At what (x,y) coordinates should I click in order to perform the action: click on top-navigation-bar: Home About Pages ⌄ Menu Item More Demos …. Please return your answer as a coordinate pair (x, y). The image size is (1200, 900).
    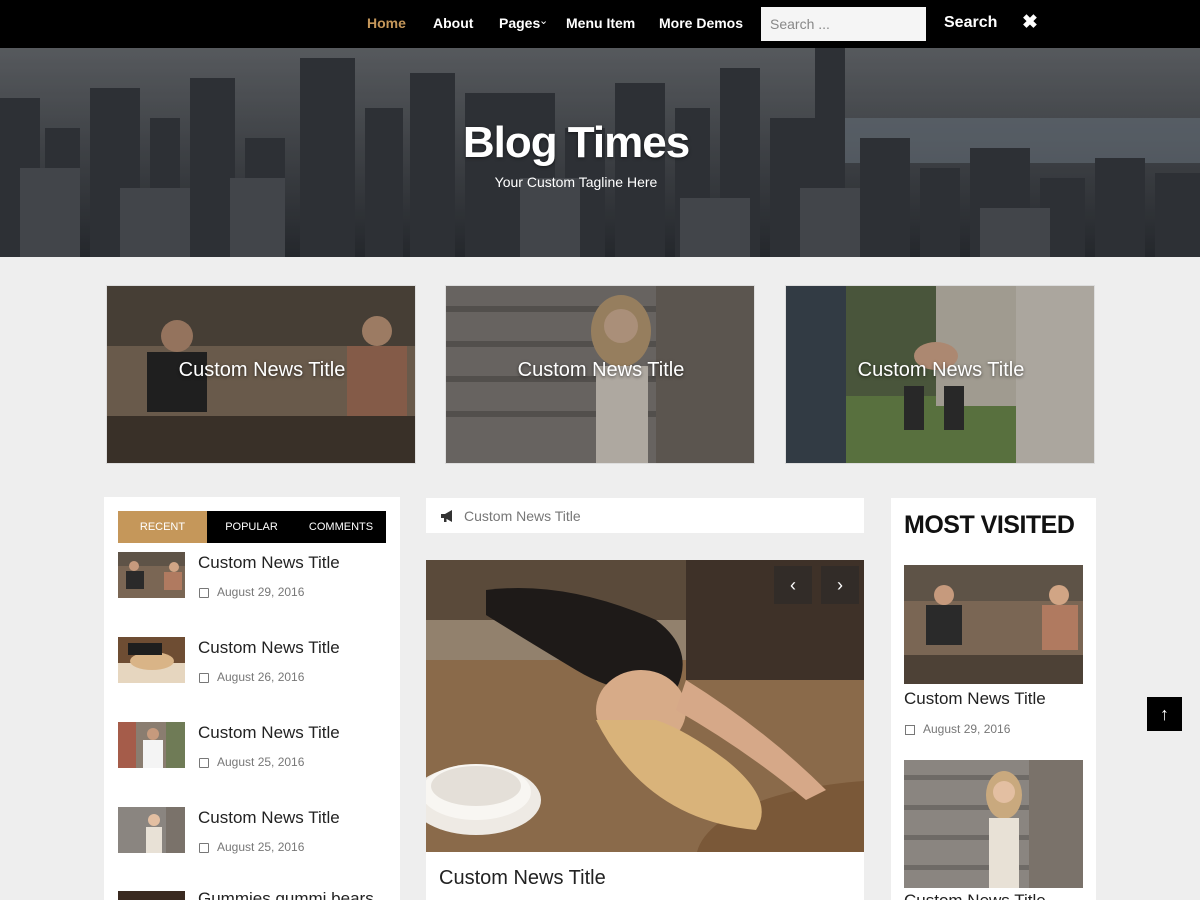
    Looking at the image, I should click on (600, 24).